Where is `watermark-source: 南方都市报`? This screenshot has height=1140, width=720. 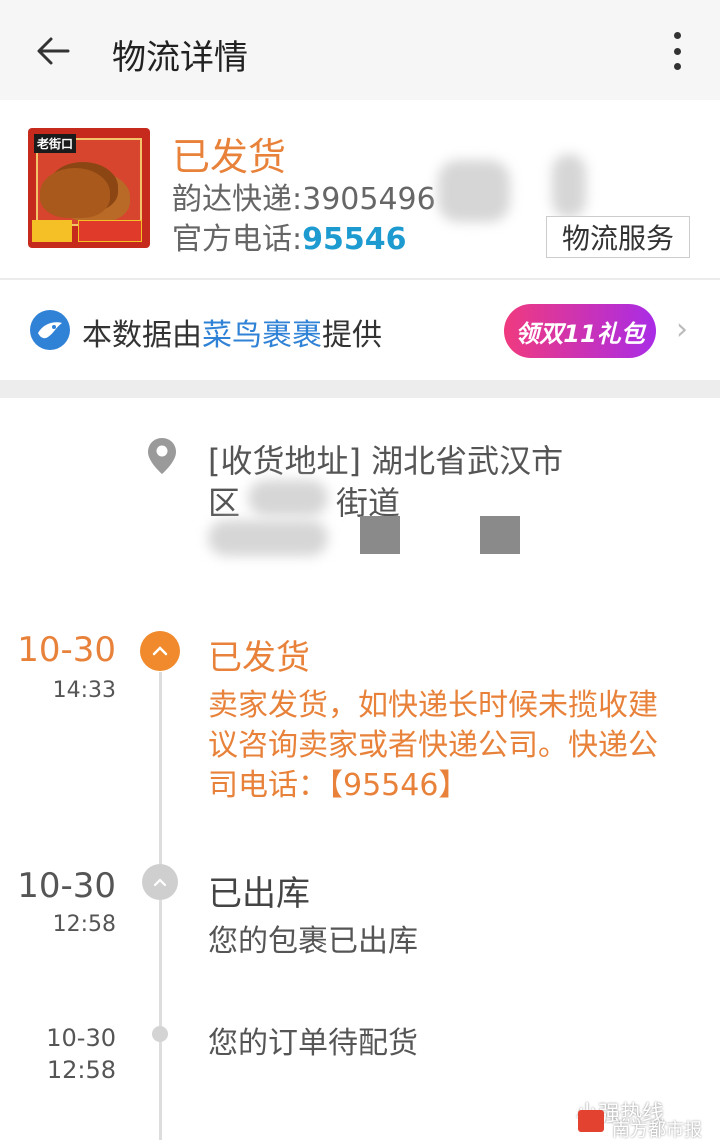 watermark-source: 南方都市报 is located at coordinates (657, 1130).